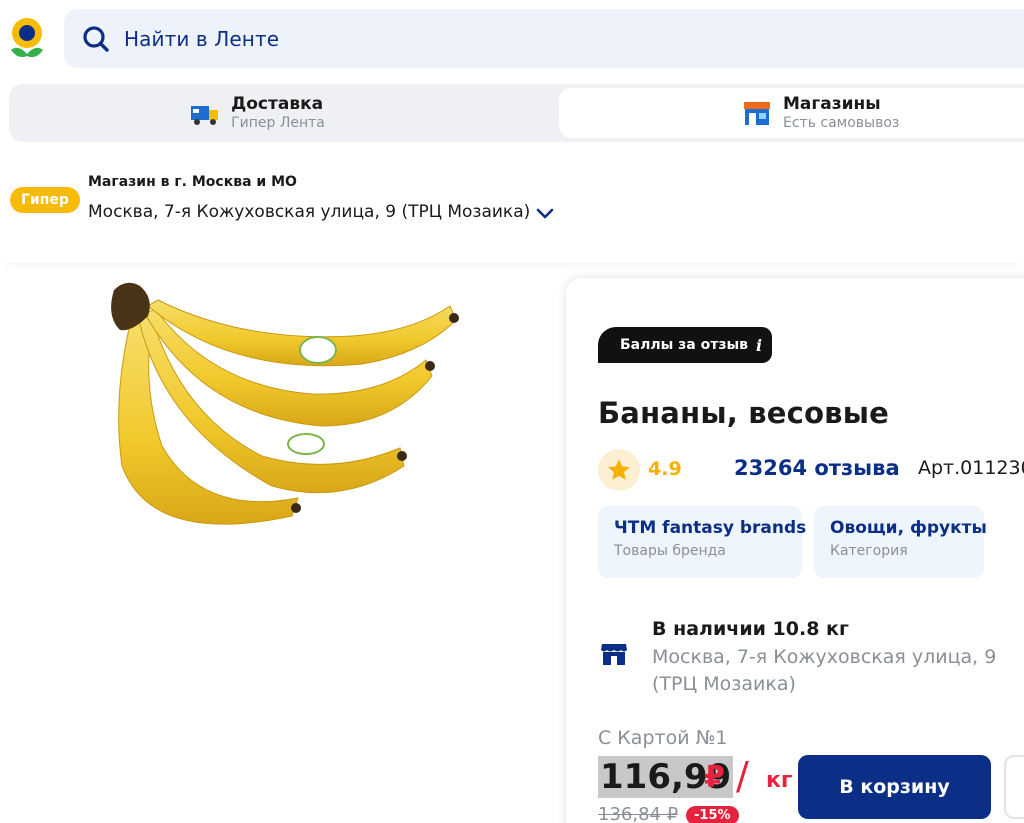 The image size is (1024, 823). Describe the element at coordinates (663, 738) in the screenshot. I see `price-card-label: С Картой №1` at that location.